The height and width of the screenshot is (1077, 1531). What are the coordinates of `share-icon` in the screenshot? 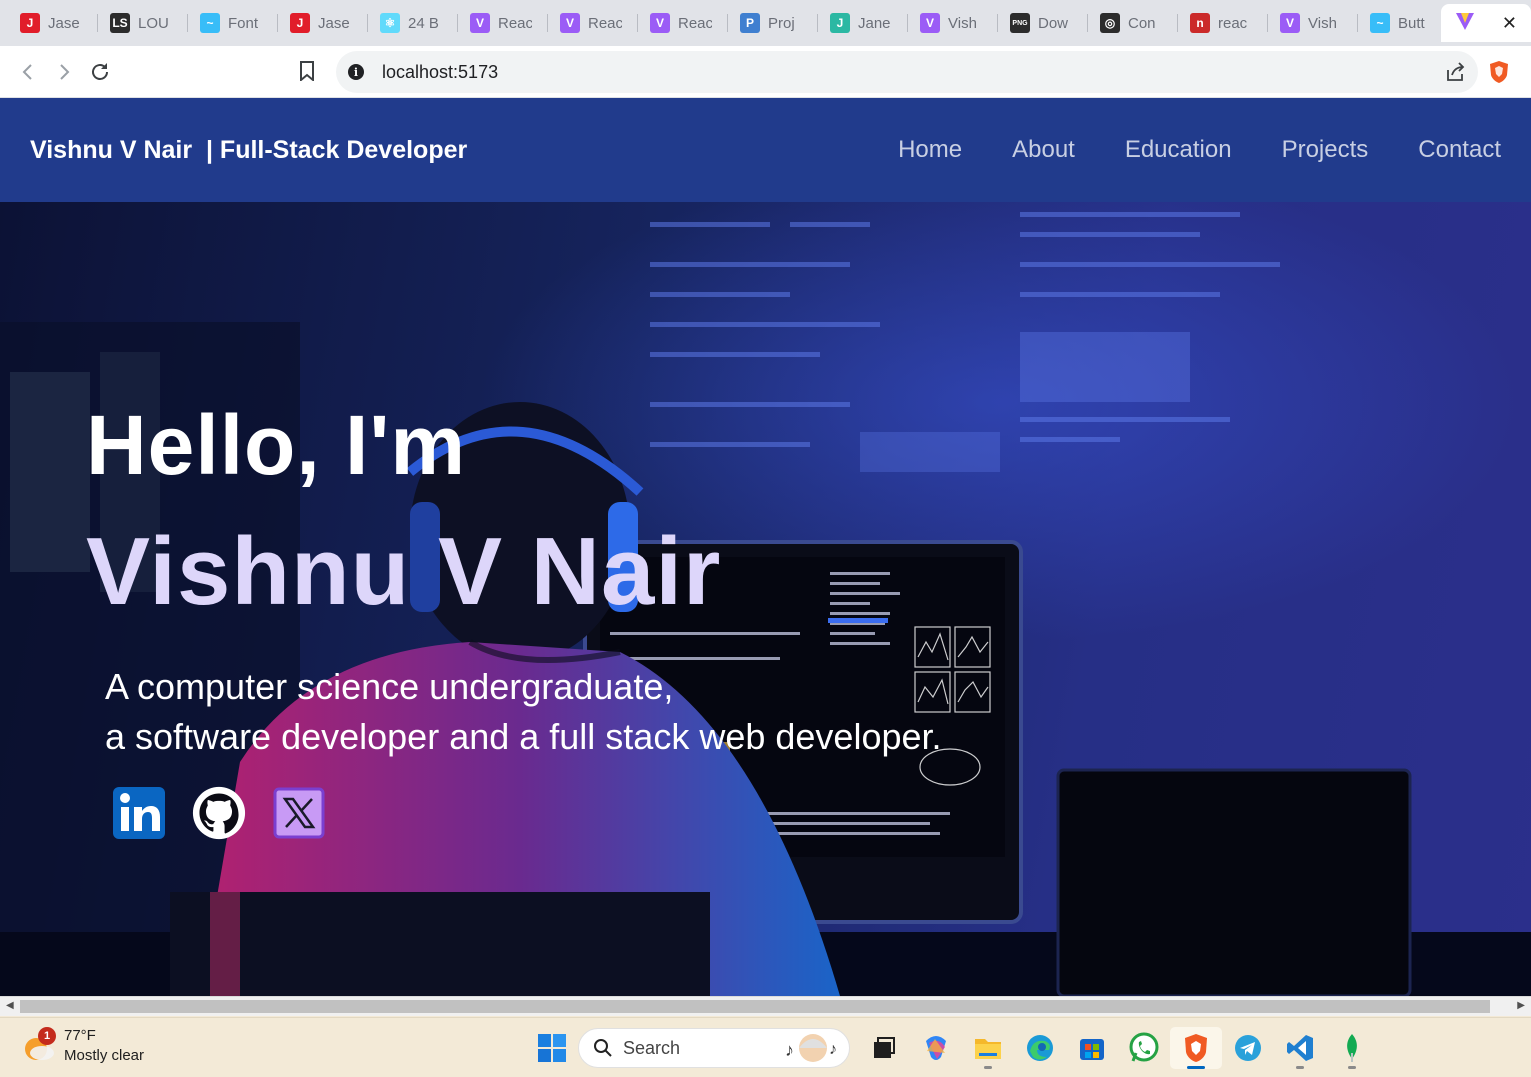 It's located at (1455, 72).